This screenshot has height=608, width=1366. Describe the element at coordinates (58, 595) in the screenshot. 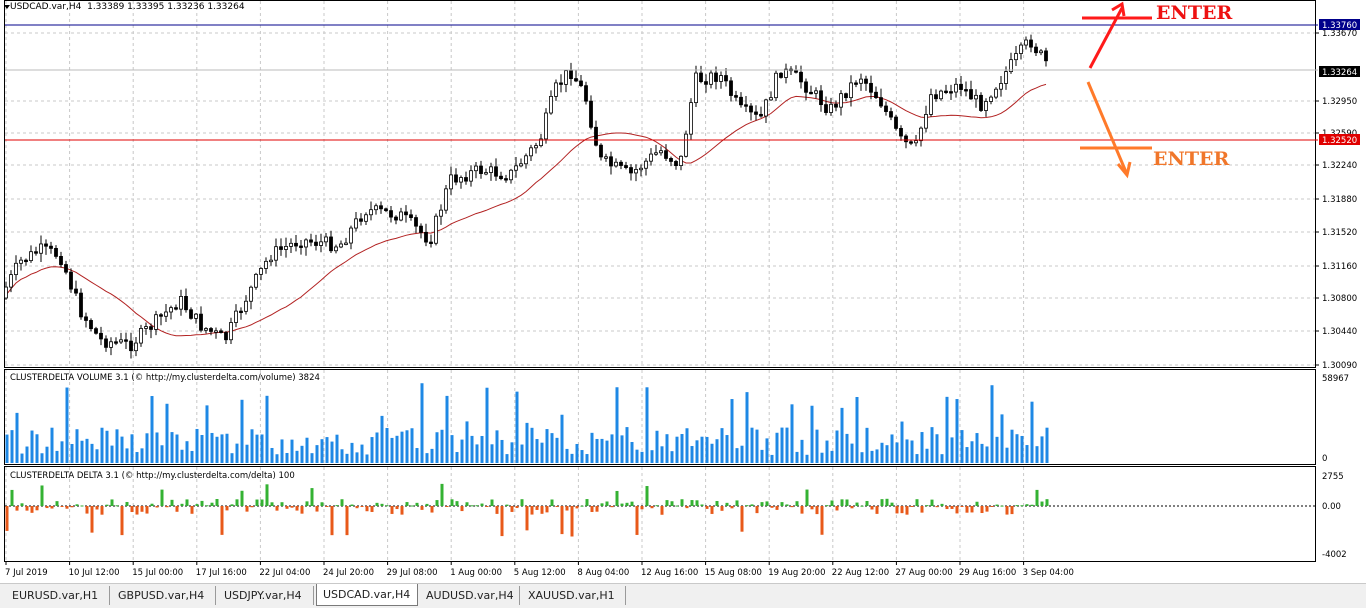

I see `tab-eurusd-var-h1: EURUSD.var,H1` at that location.